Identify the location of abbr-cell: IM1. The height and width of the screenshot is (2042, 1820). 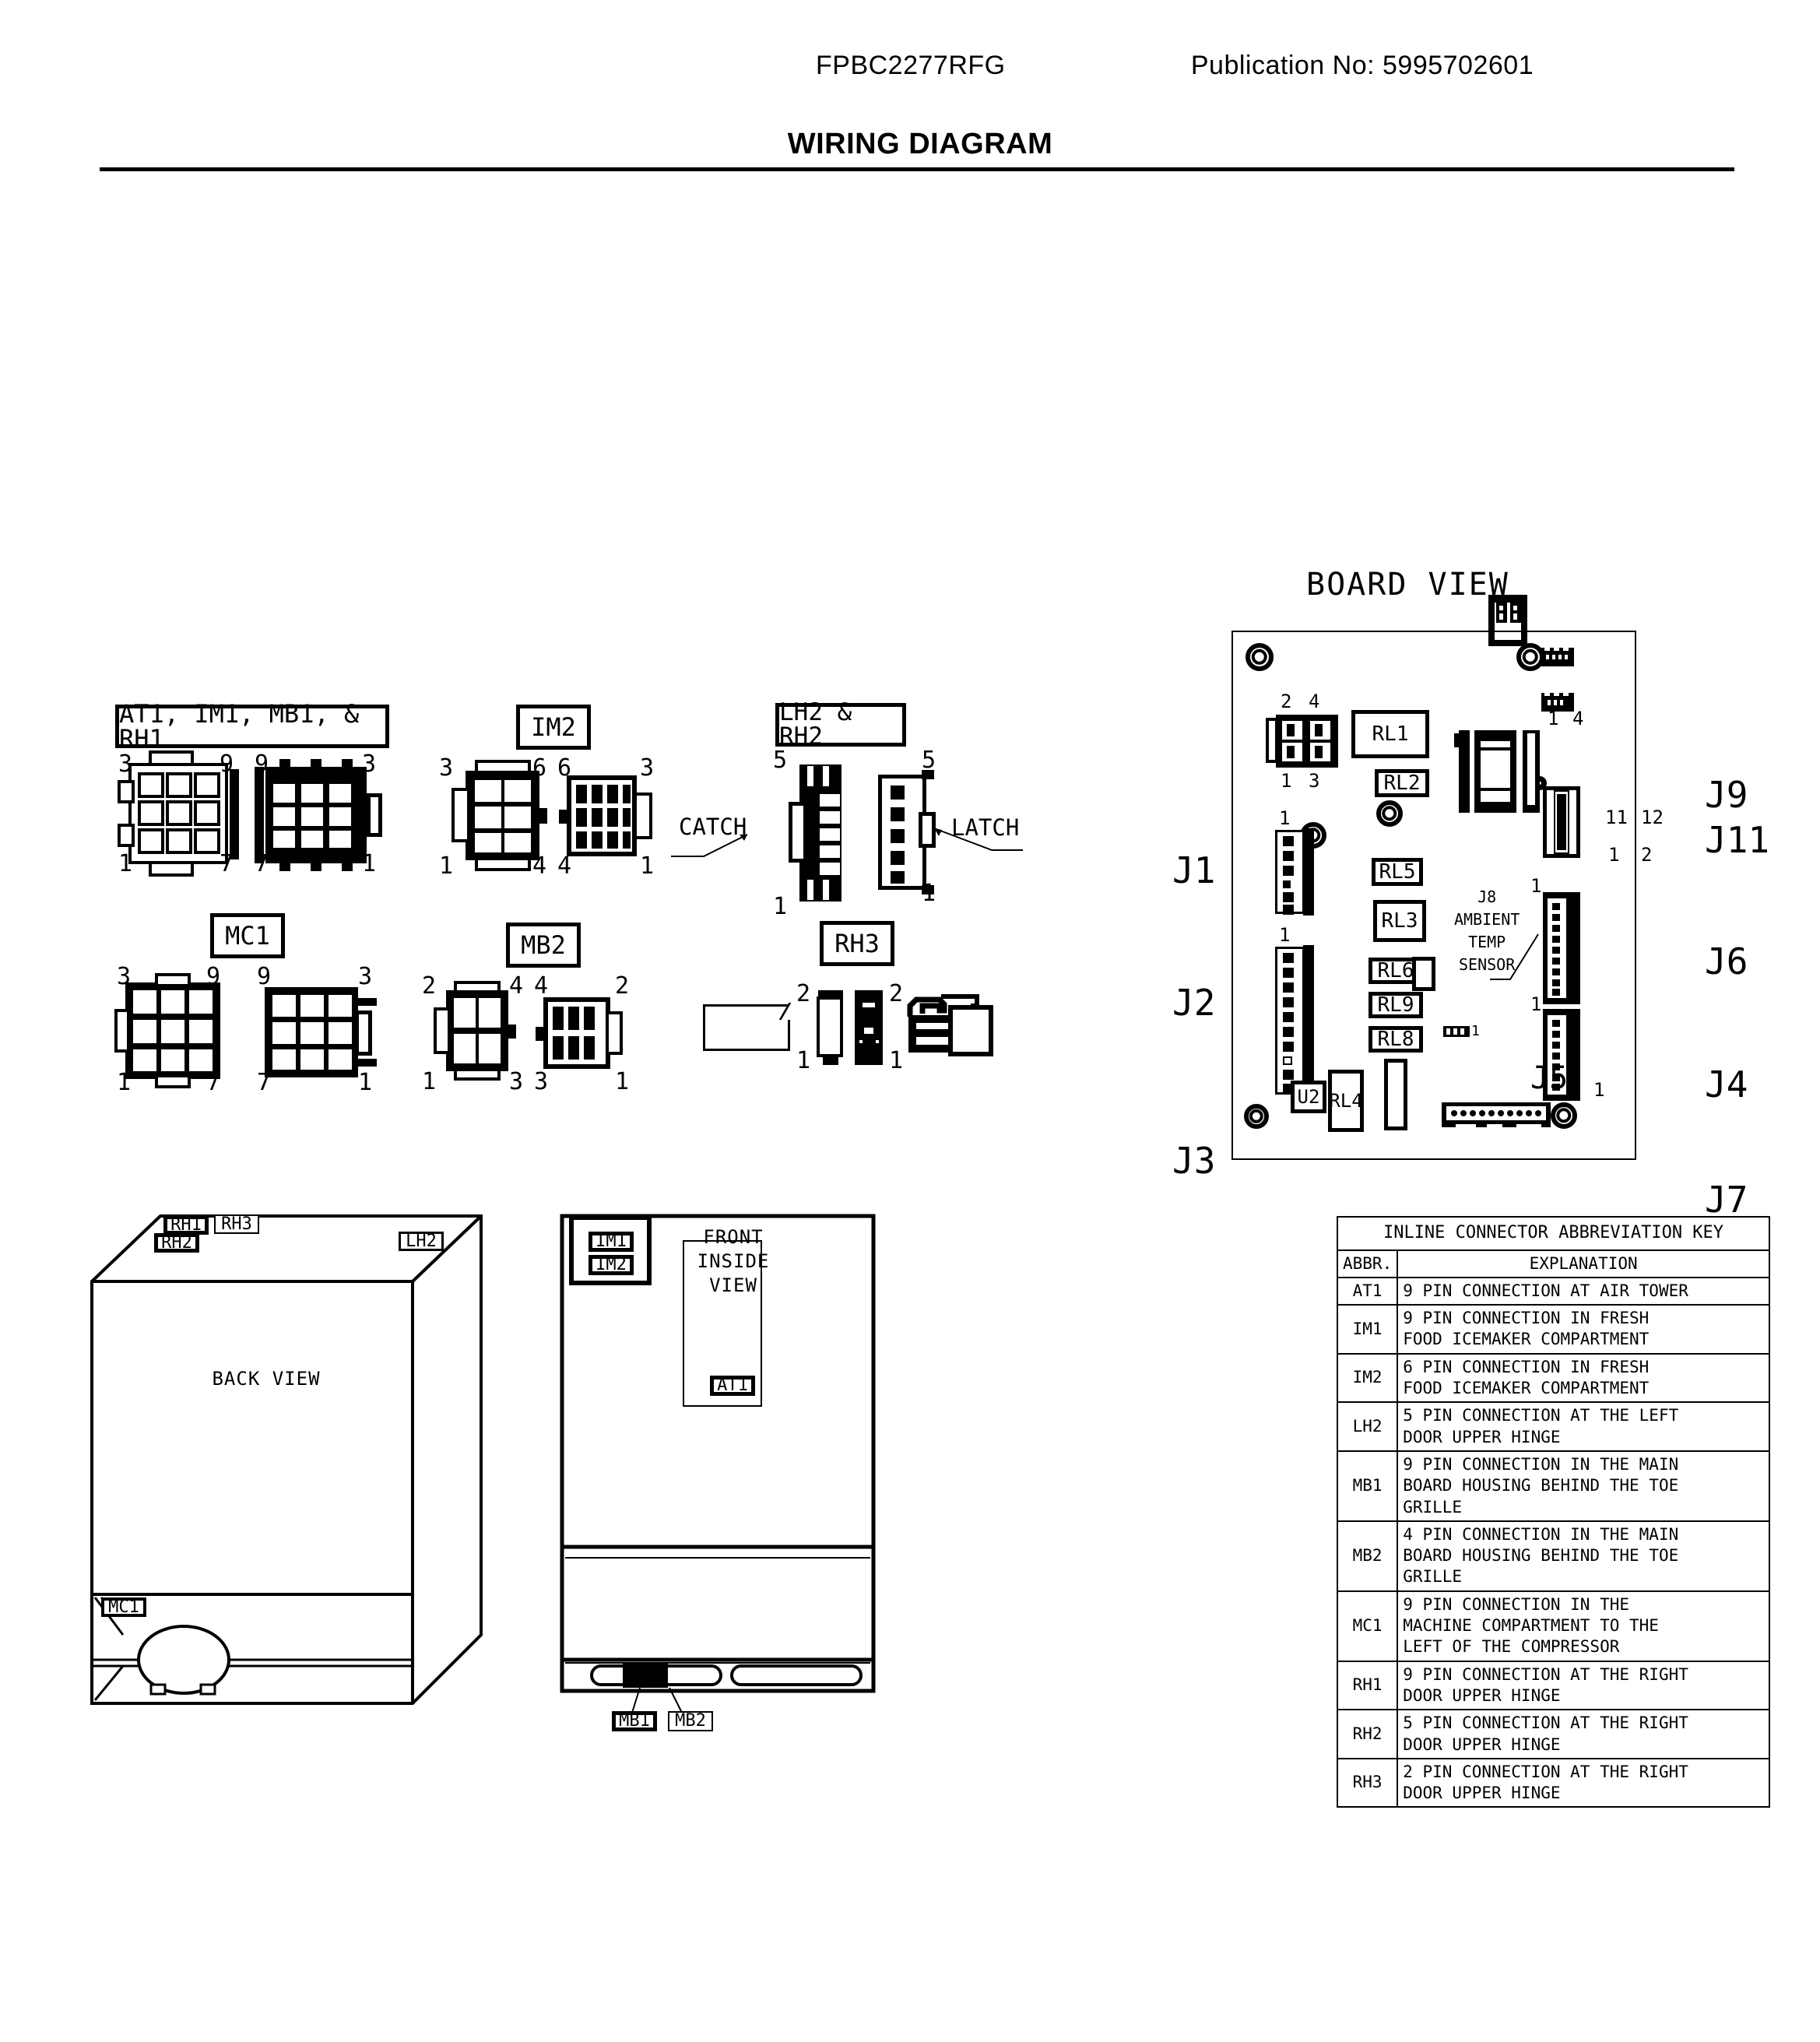
(1368, 1329).